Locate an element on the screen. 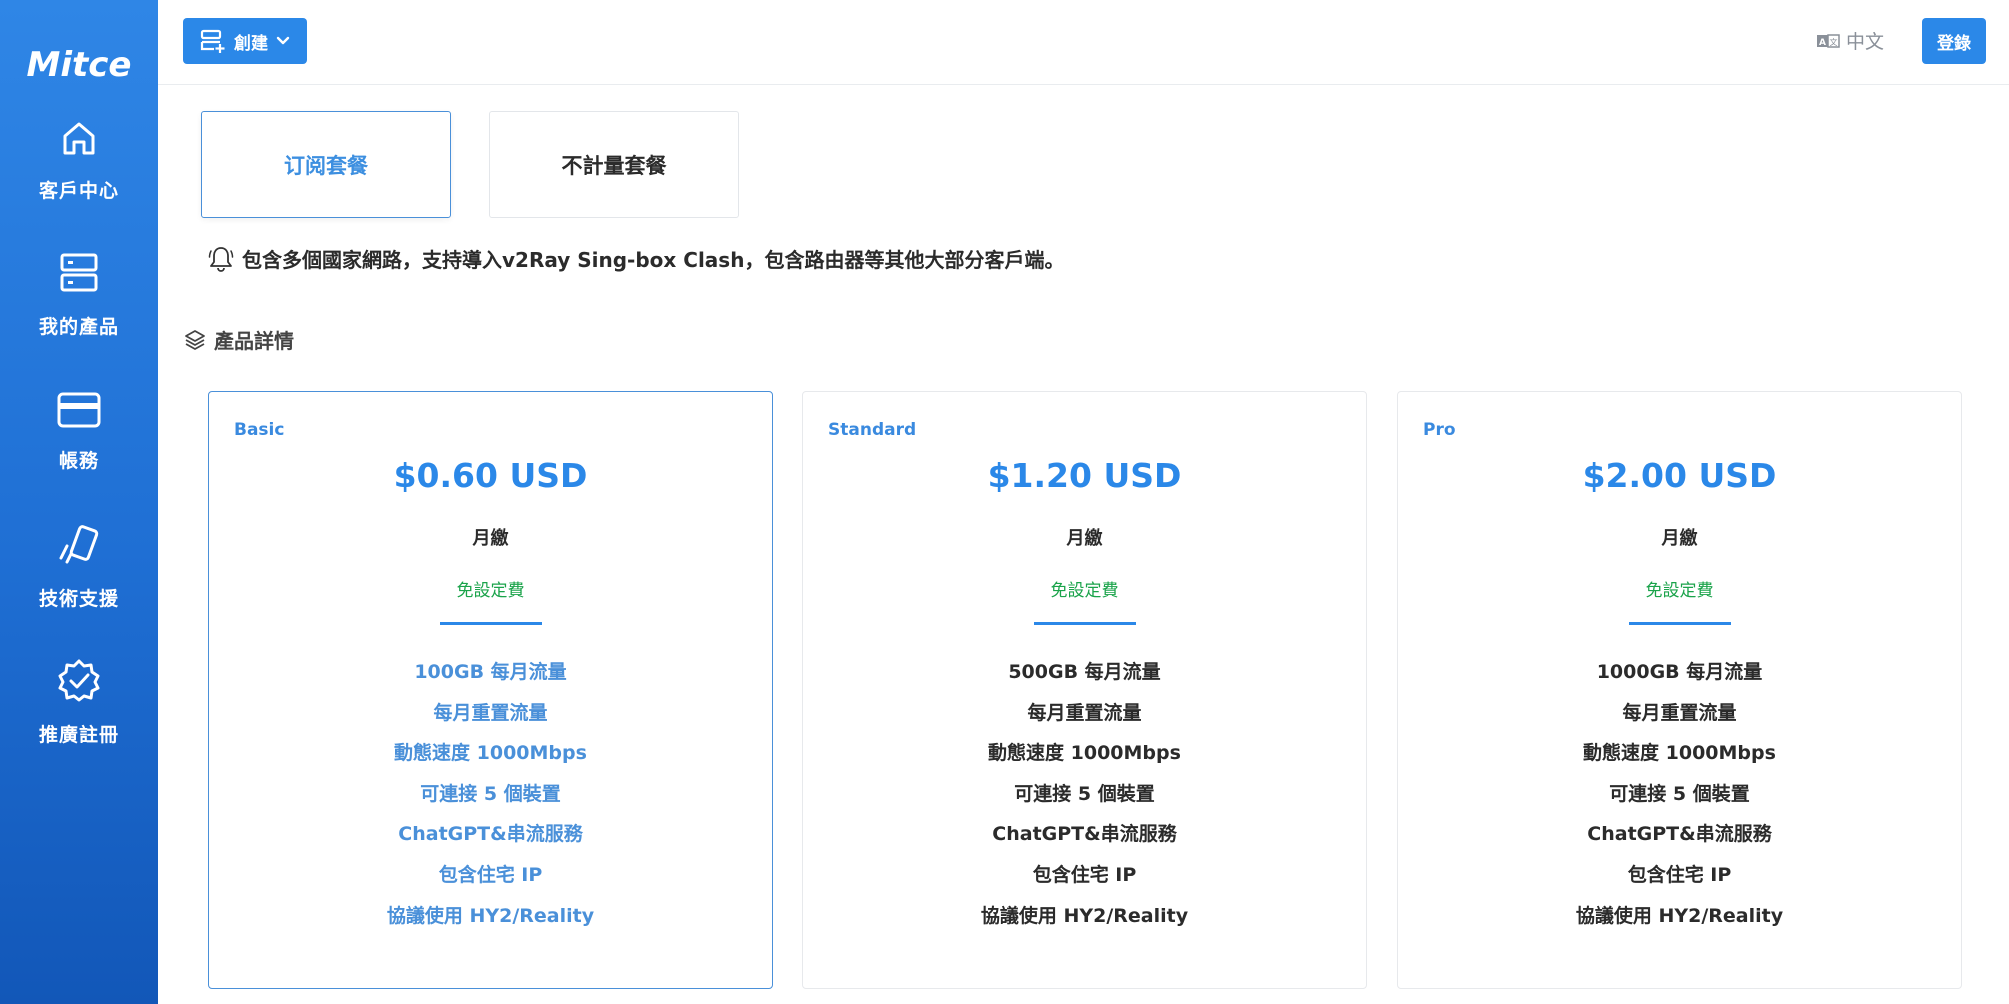 The height and width of the screenshot is (1004, 2009). sidebar-item-label: 客戶中心 is located at coordinates (78, 191).